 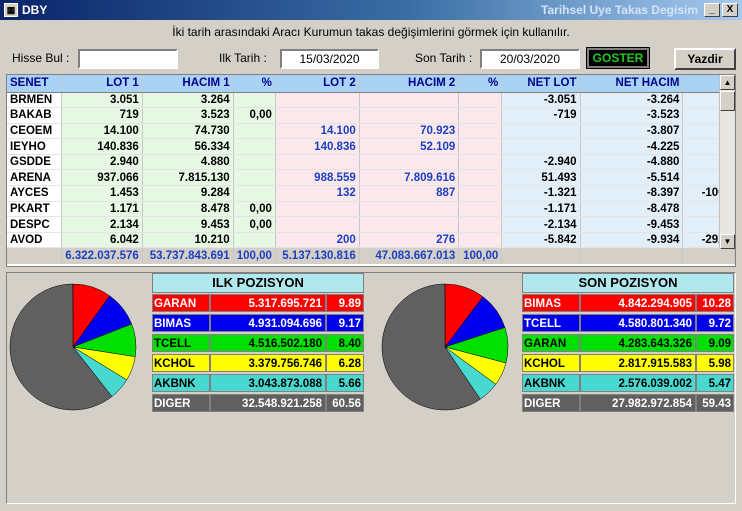 I want to click on position-row: TCELL 4.516.502.180 8.40, so click(x=258, y=343).